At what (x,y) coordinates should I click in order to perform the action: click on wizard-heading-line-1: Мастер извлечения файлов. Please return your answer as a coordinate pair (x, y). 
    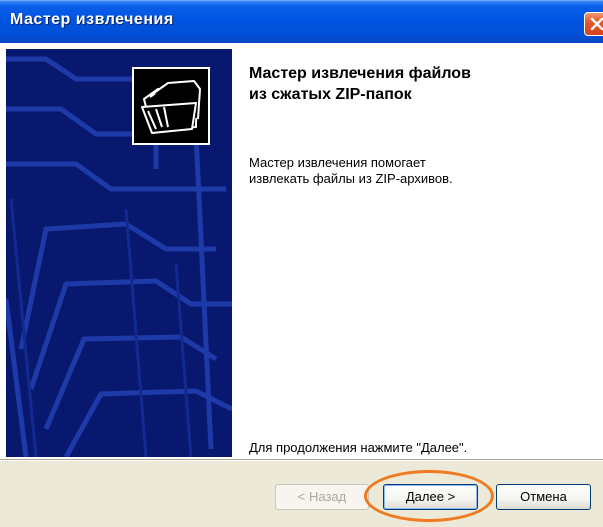
    Looking at the image, I should click on (360, 73).